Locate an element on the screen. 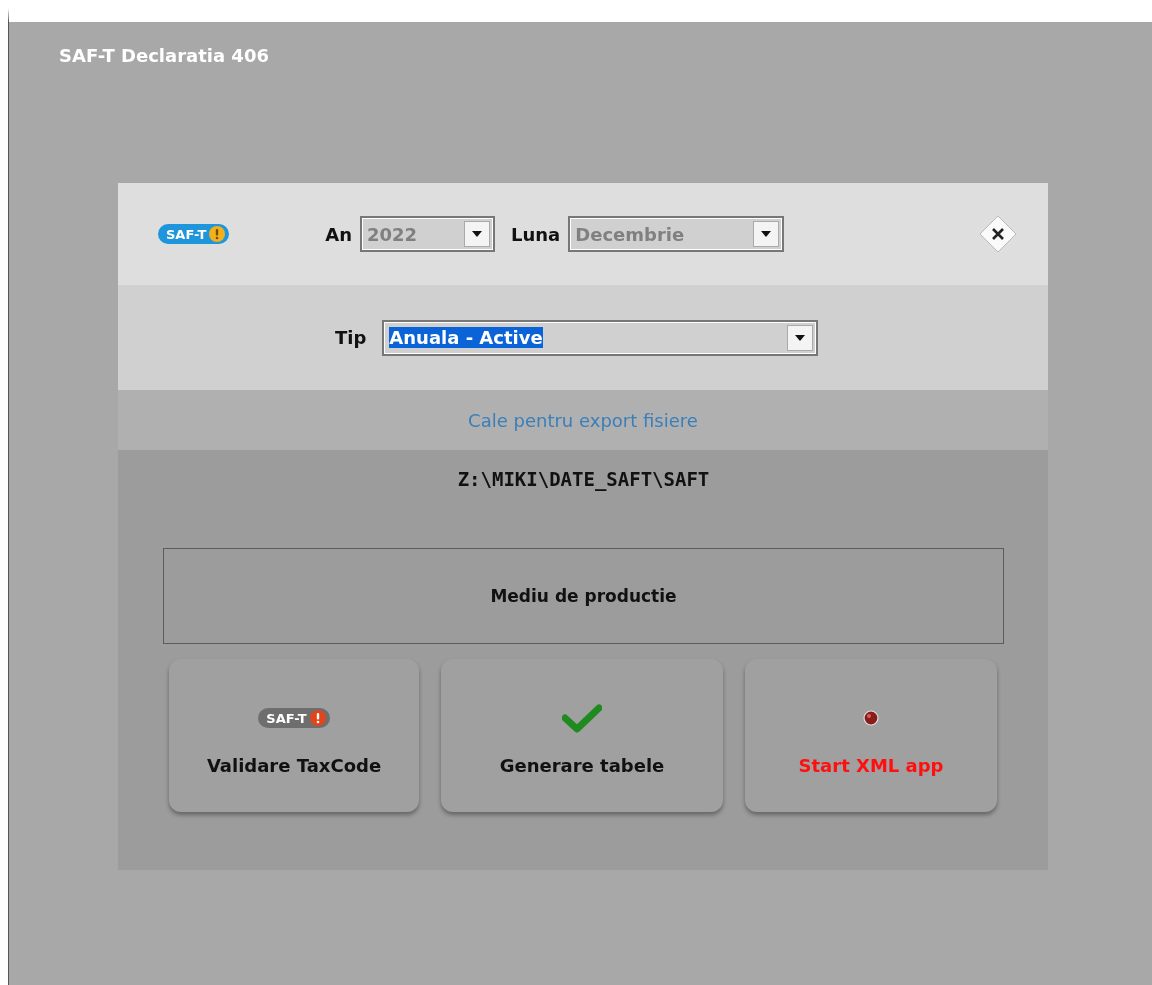 Image resolution: width=1152 pixels, height=985 pixels. export-path-link: Cale pentru export fisiere is located at coordinates (583, 420).